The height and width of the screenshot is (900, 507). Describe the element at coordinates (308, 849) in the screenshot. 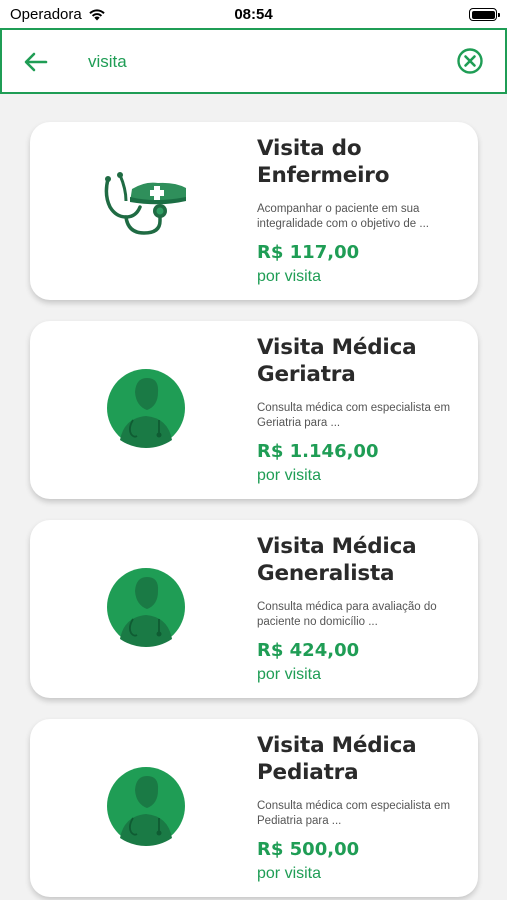

I see `service-price: R$ 500,00` at that location.